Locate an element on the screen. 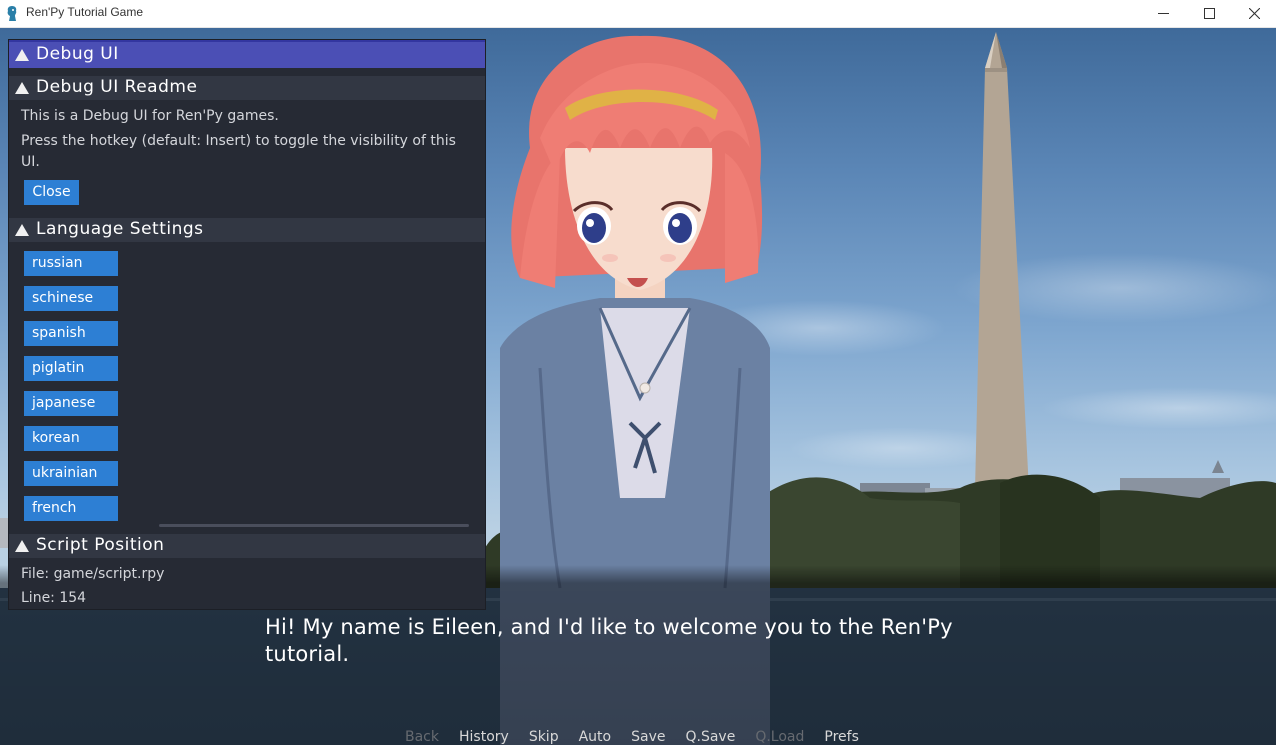  language-button-ukrainian: ukrainian is located at coordinates (71, 473).